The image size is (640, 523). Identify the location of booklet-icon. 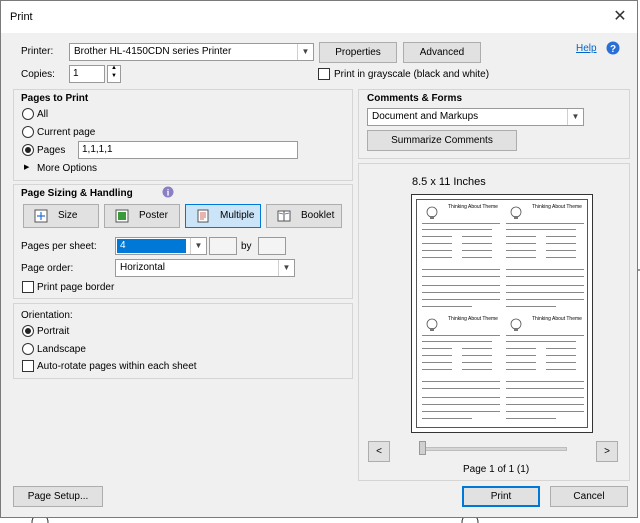
(284, 216).